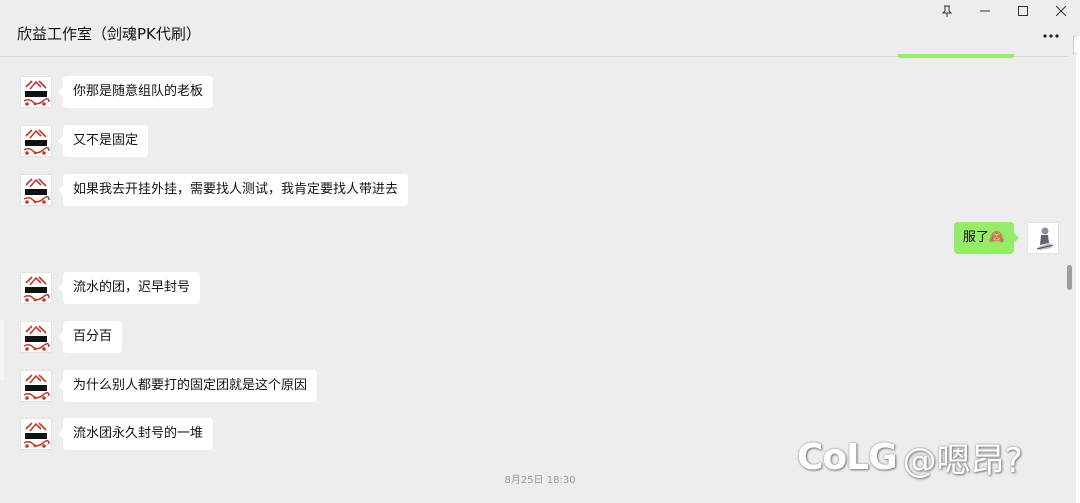 This screenshot has width=1080, height=503. I want to click on message-bubble: 流水的团，迟早封号, so click(129, 288).